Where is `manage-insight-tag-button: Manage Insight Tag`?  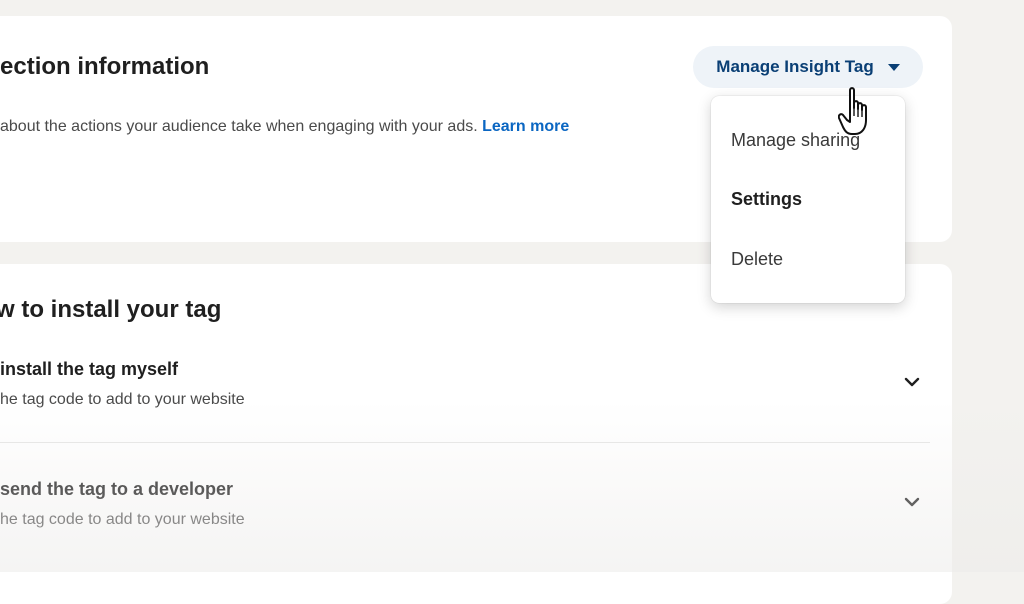 manage-insight-tag-button: Manage Insight Tag is located at coordinates (808, 67).